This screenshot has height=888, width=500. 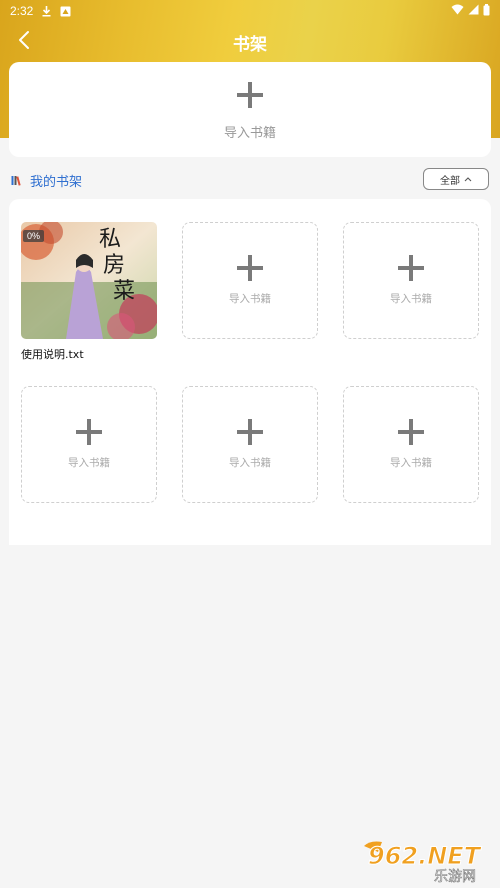 What do you see at coordinates (22, 11) in the screenshot?
I see `status-time: 2:32` at bounding box center [22, 11].